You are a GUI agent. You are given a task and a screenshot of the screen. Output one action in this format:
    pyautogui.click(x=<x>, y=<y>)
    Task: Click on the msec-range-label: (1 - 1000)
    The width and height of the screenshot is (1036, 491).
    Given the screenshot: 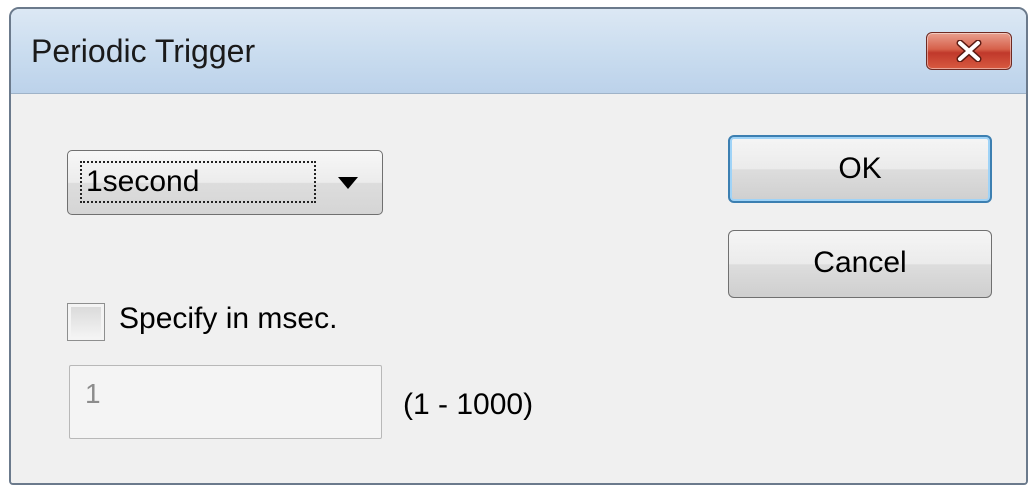 What is the action you would take?
    pyautogui.click(x=468, y=404)
    